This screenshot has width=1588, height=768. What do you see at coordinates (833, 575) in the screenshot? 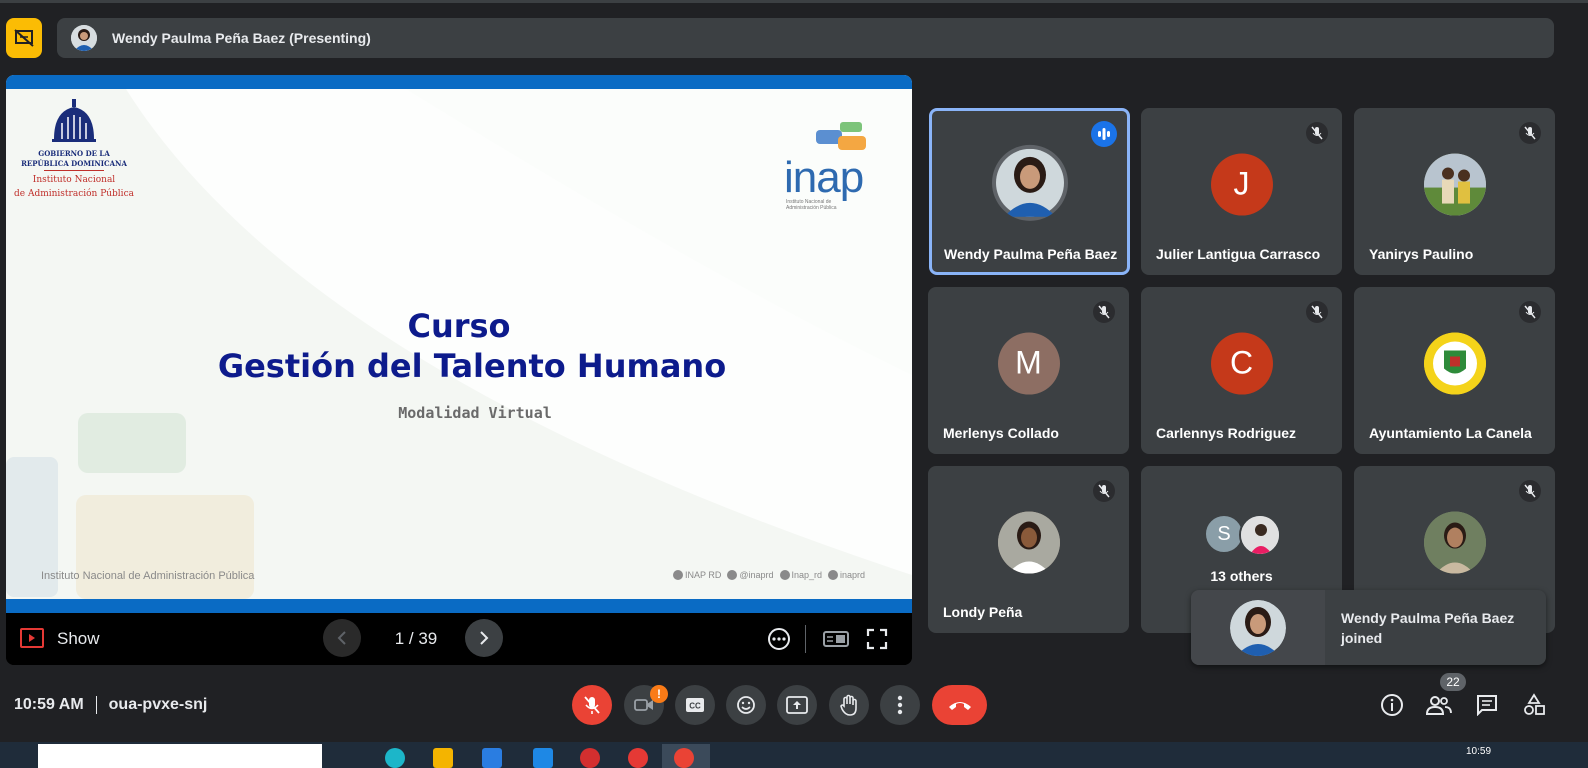
I see `youtube-icon` at bounding box center [833, 575].